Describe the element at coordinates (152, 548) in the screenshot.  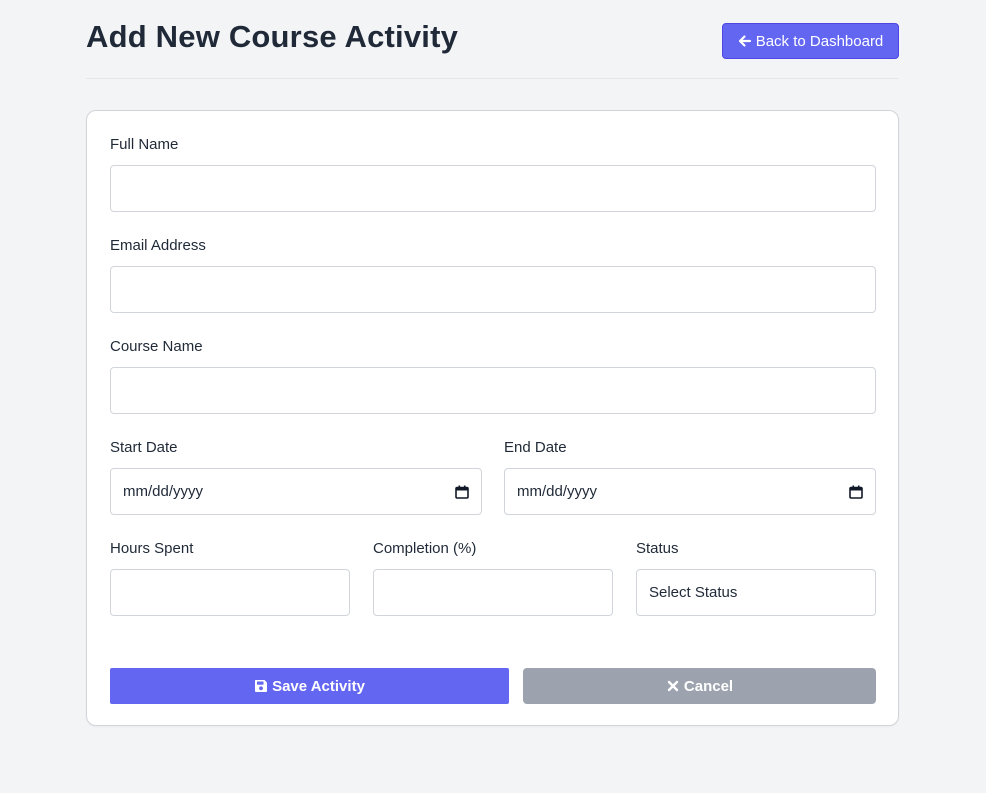
I see `hours-spent-label: Hours Spent` at that location.